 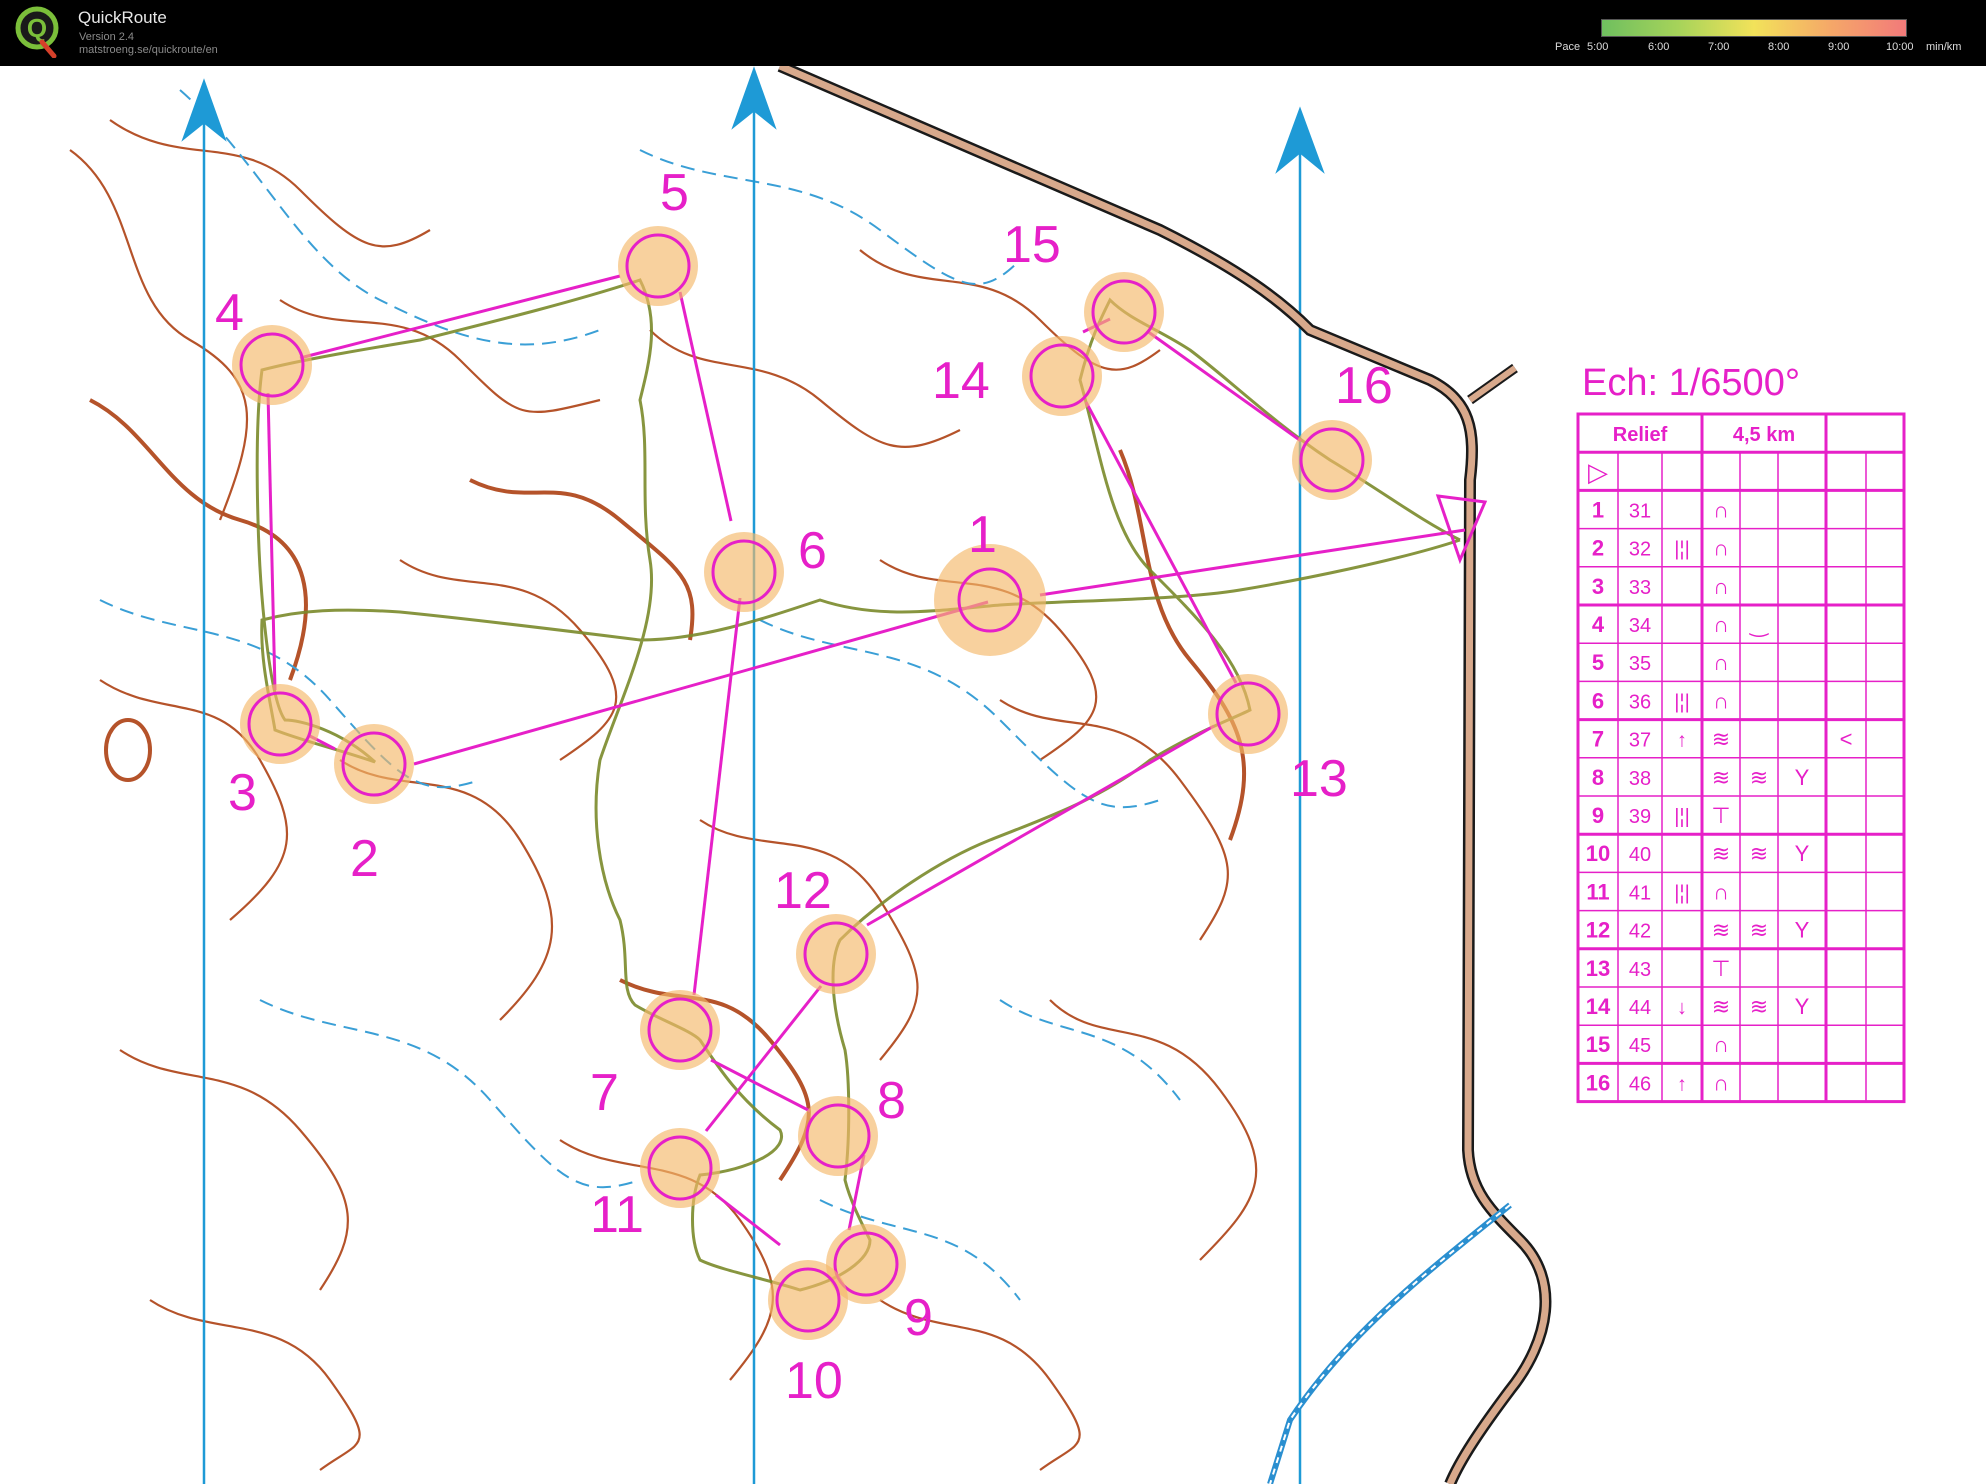 I want to click on table-control-code: 33, so click(x=1640, y=588).